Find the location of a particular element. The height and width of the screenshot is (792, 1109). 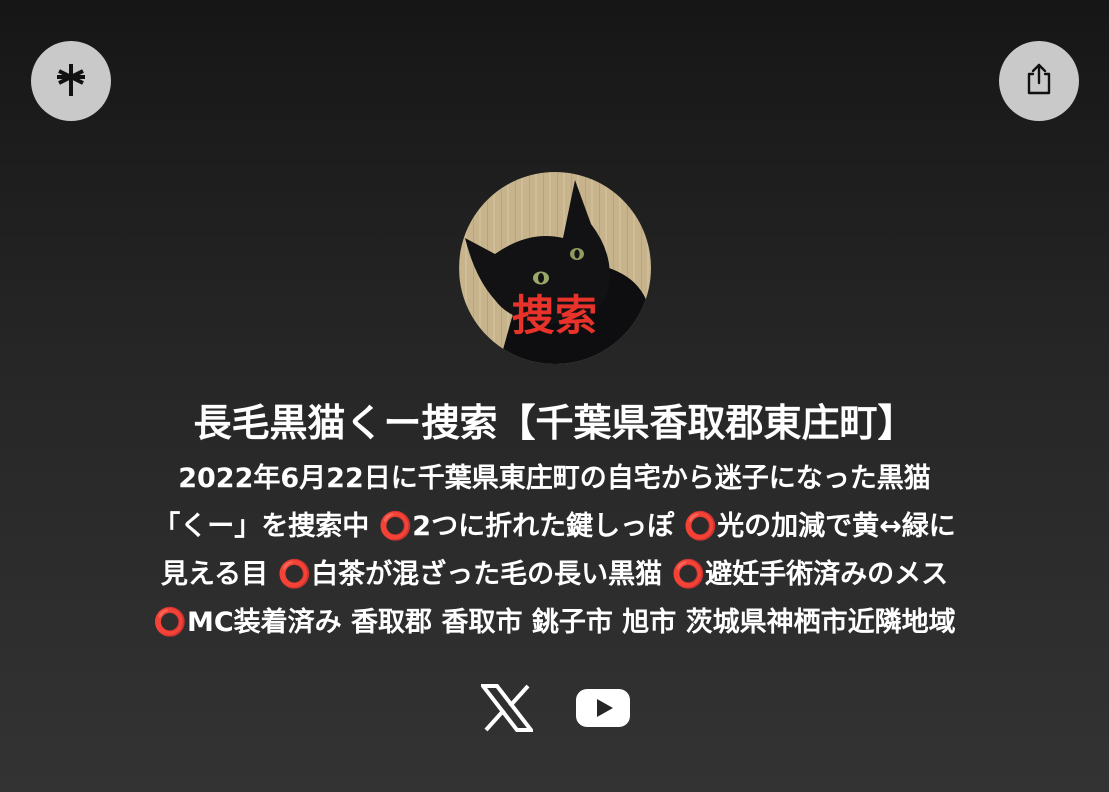

bio-line: 2022年6月22日に千葉県東庄町の自宅から迷子になった黒猫 is located at coordinates (554, 478).